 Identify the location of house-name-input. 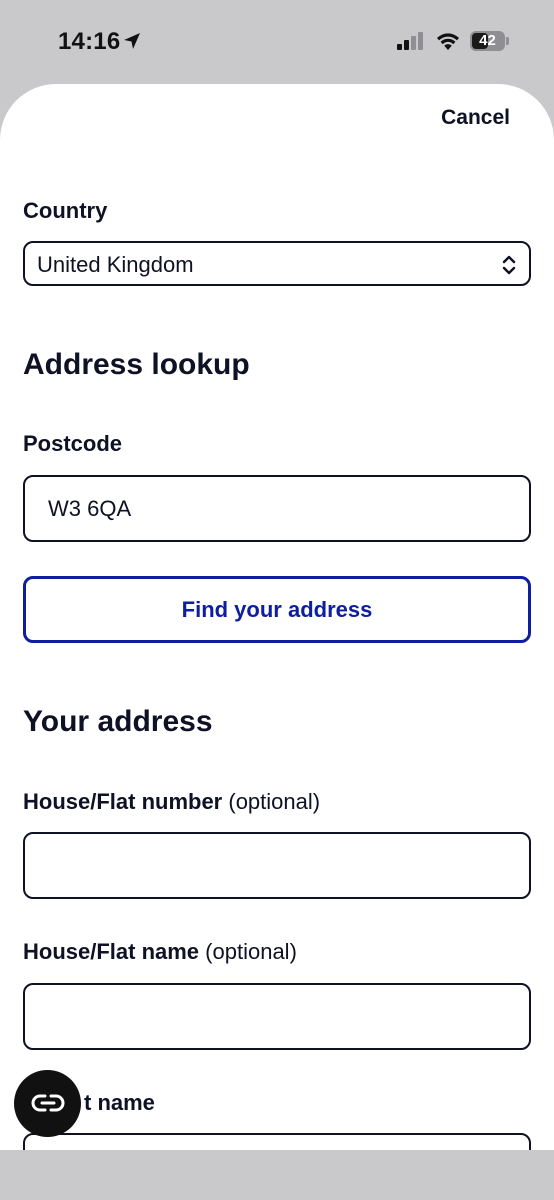
(277, 1016).